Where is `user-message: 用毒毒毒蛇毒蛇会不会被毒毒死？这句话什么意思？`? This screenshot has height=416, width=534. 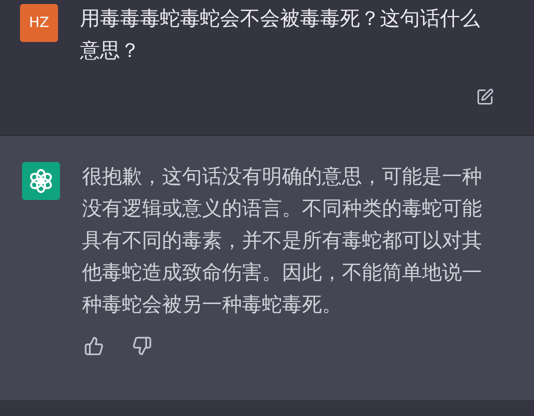
user-message: 用毒毒毒蛇毒蛇会不会被毒毒死？这句话什么意思？ is located at coordinates (280, 34).